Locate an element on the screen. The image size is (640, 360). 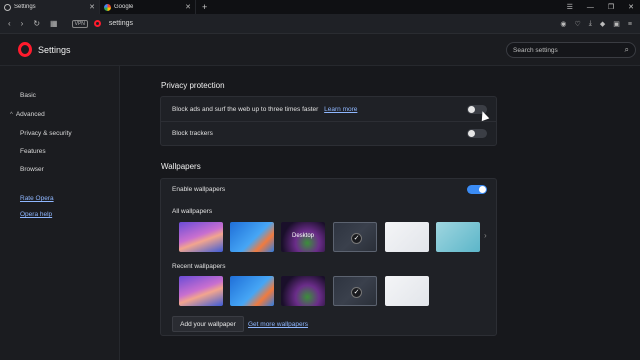
sidebar-item-basic: Basic is located at coordinates (28, 95).